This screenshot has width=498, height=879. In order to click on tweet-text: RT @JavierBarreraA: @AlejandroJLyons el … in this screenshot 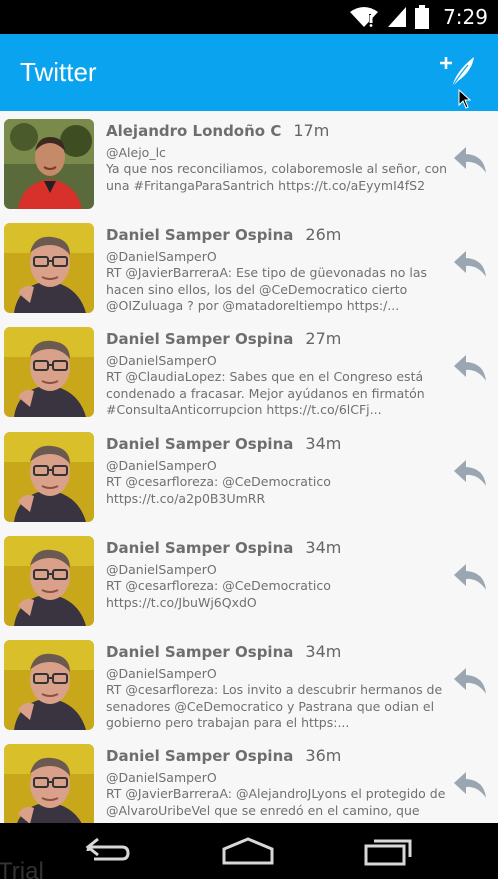, I will do `click(276, 802)`.